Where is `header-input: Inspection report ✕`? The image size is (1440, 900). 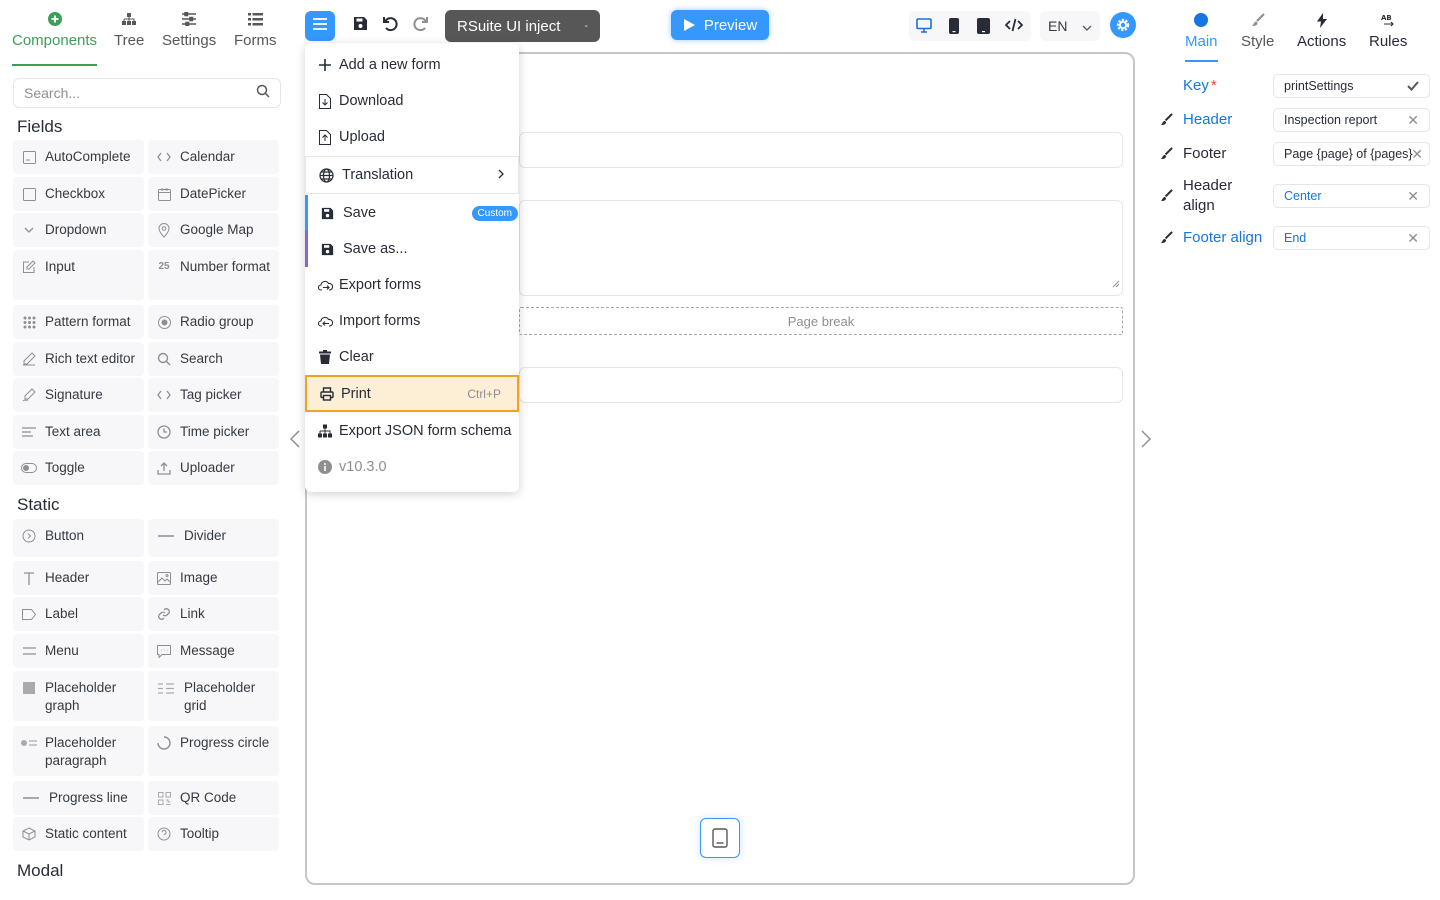
header-input: Inspection report ✕ is located at coordinates (1351, 120).